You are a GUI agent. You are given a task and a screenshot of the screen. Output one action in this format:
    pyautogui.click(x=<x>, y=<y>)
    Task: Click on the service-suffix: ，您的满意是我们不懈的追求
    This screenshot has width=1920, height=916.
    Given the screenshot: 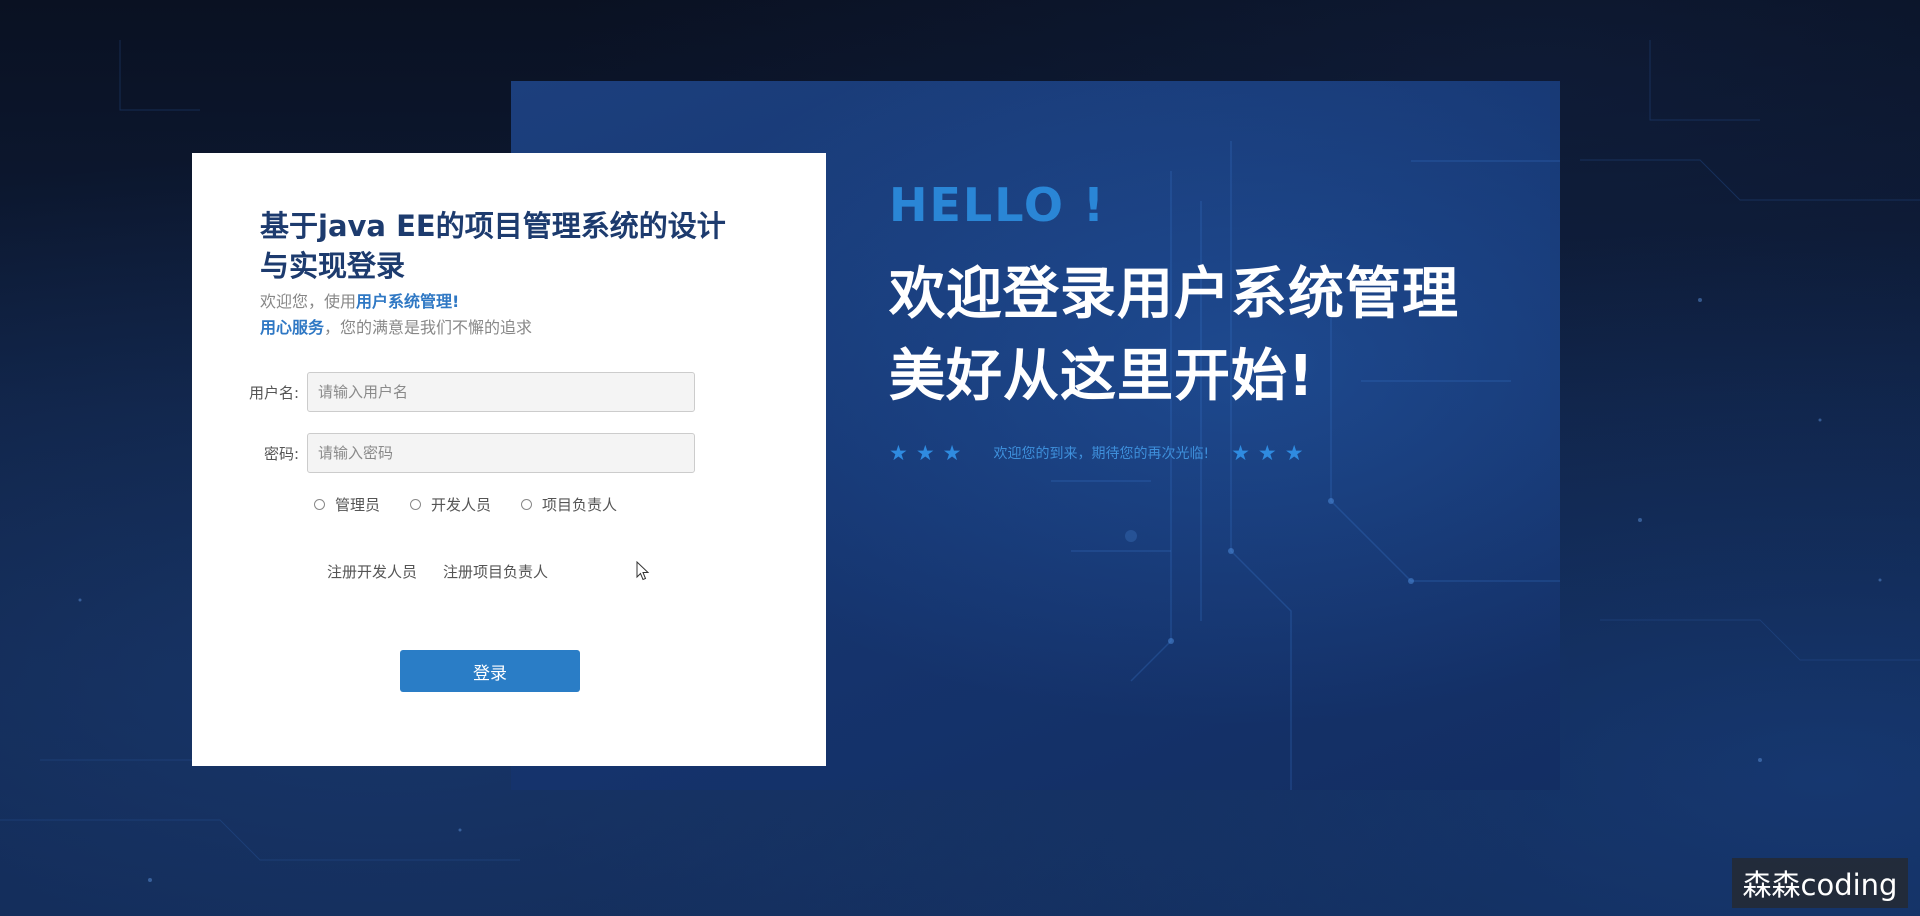 What is the action you would take?
    pyautogui.click(x=428, y=327)
    